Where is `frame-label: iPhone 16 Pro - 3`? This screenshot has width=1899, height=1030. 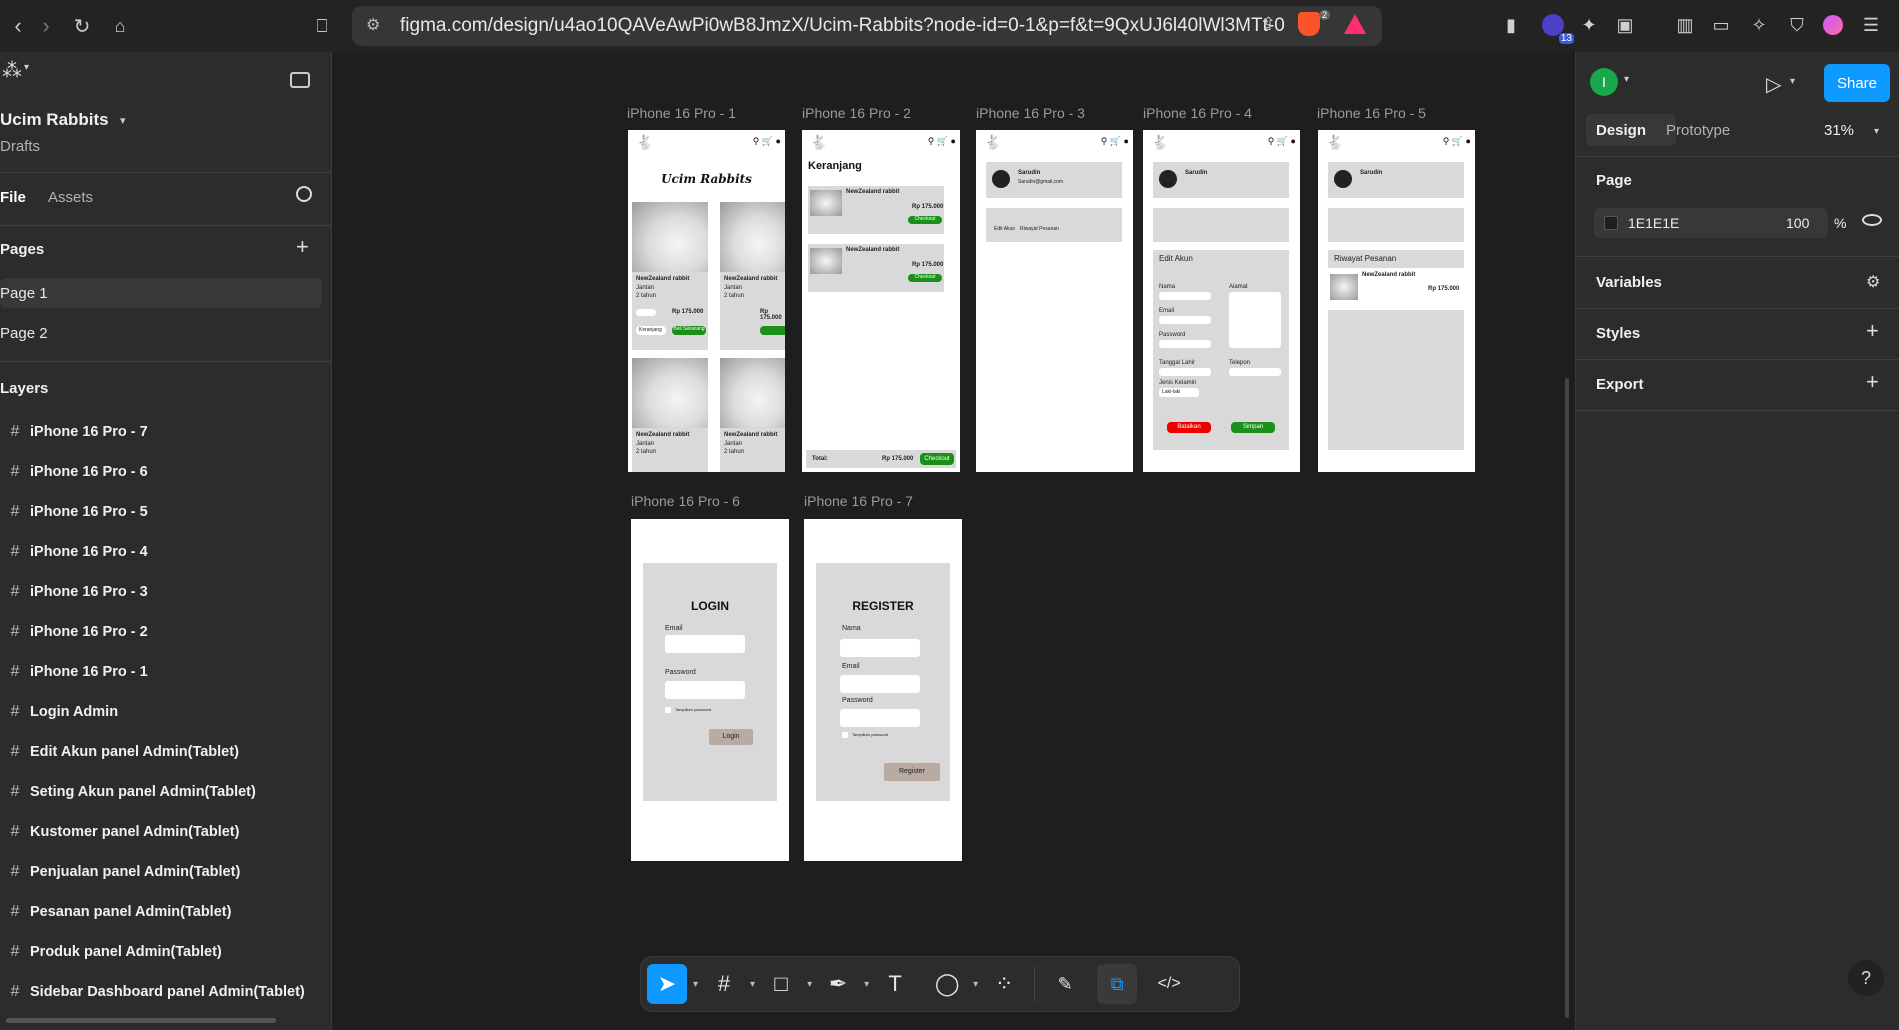
frame-label: iPhone 16 Pro - 3 is located at coordinates (1030, 113).